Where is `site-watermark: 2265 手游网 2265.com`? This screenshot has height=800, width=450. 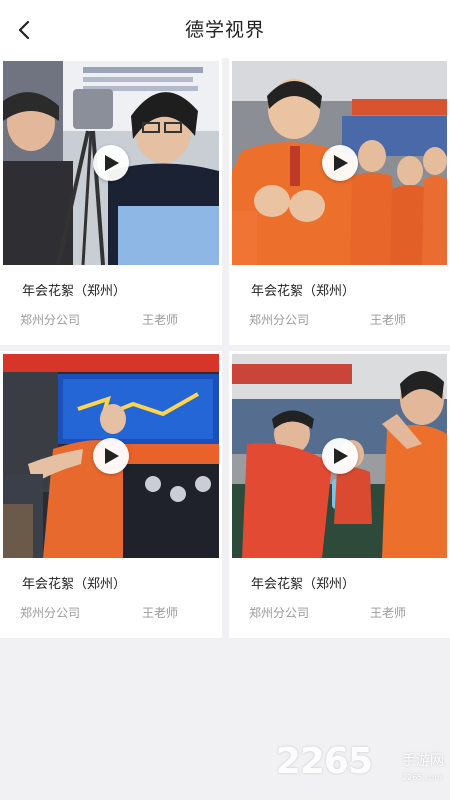
site-watermark: 2265 手游网 2265.com is located at coordinates (359, 761).